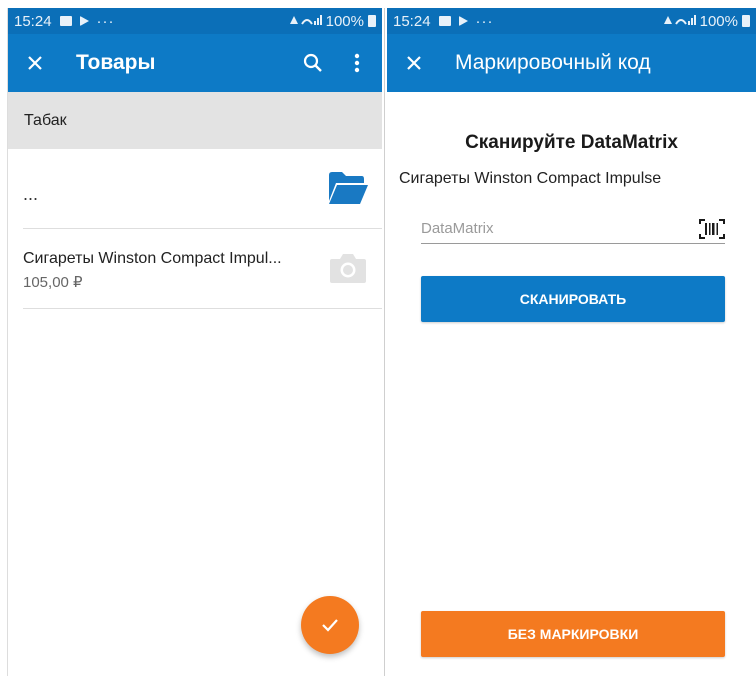 Image resolution: width=756 pixels, height=676 pixels. I want to click on no-marking-button: БЕЗ МАРКИРОВКИ, so click(573, 634).